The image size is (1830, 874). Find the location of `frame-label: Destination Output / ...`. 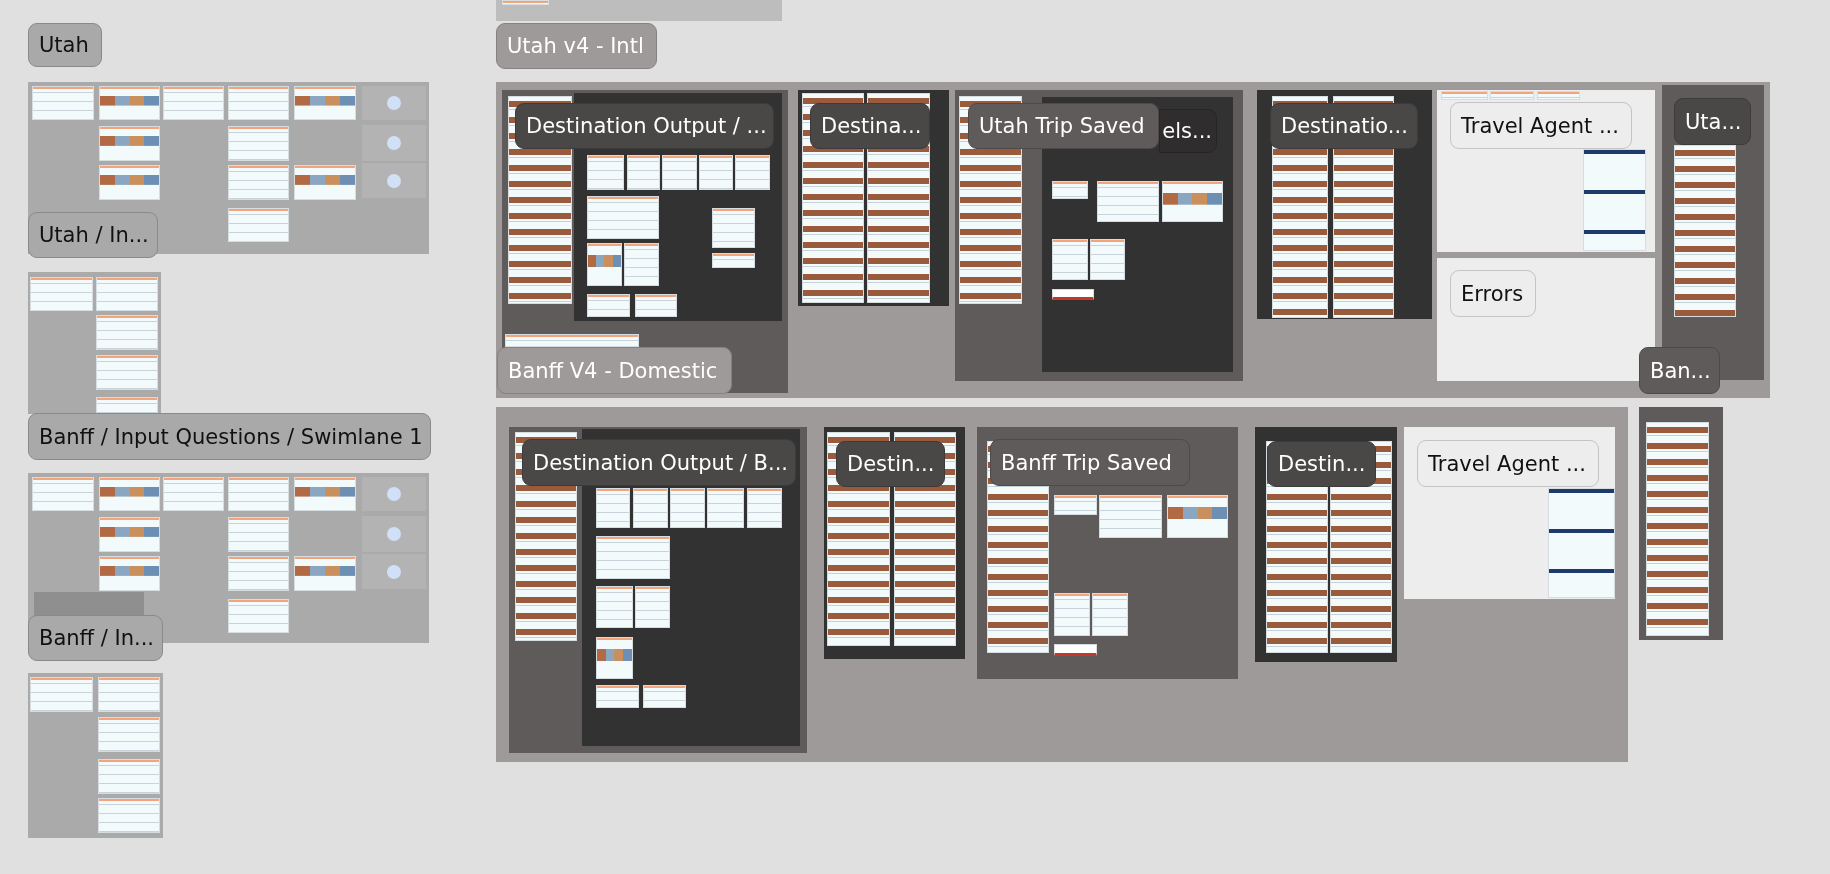

frame-label: Destination Output / ... is located at coordinates (644, 126).